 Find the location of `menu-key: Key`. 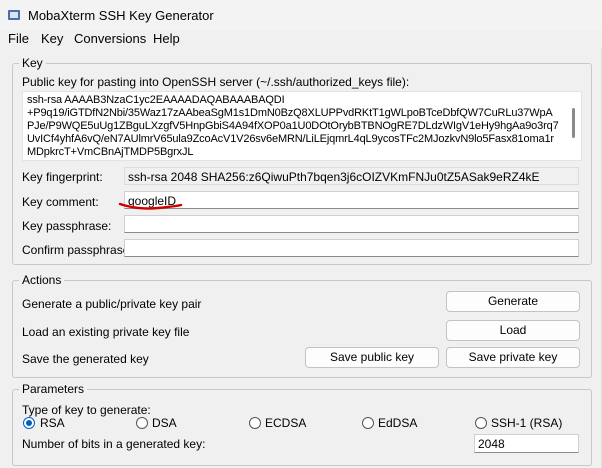

menu-key: Key is located at coordinates (52, 38).